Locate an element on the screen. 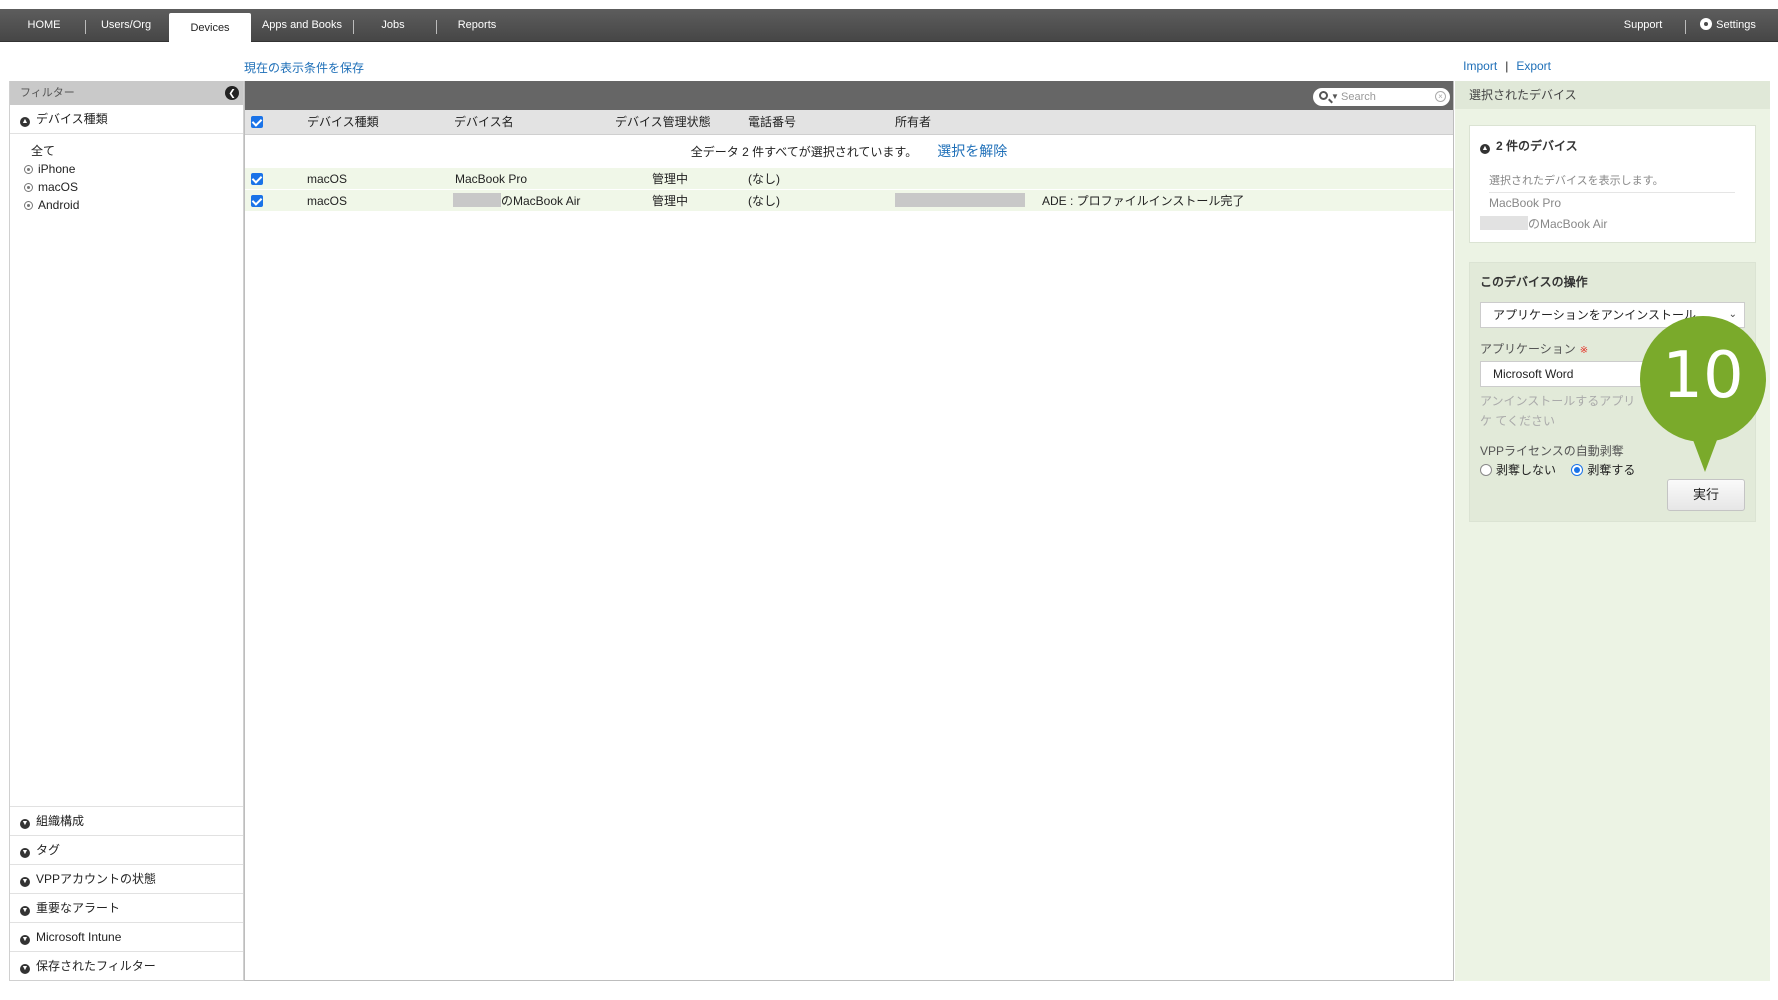  filter-section-saved: ▼ 保存されたフィルター is located at coordinates (126, 965).